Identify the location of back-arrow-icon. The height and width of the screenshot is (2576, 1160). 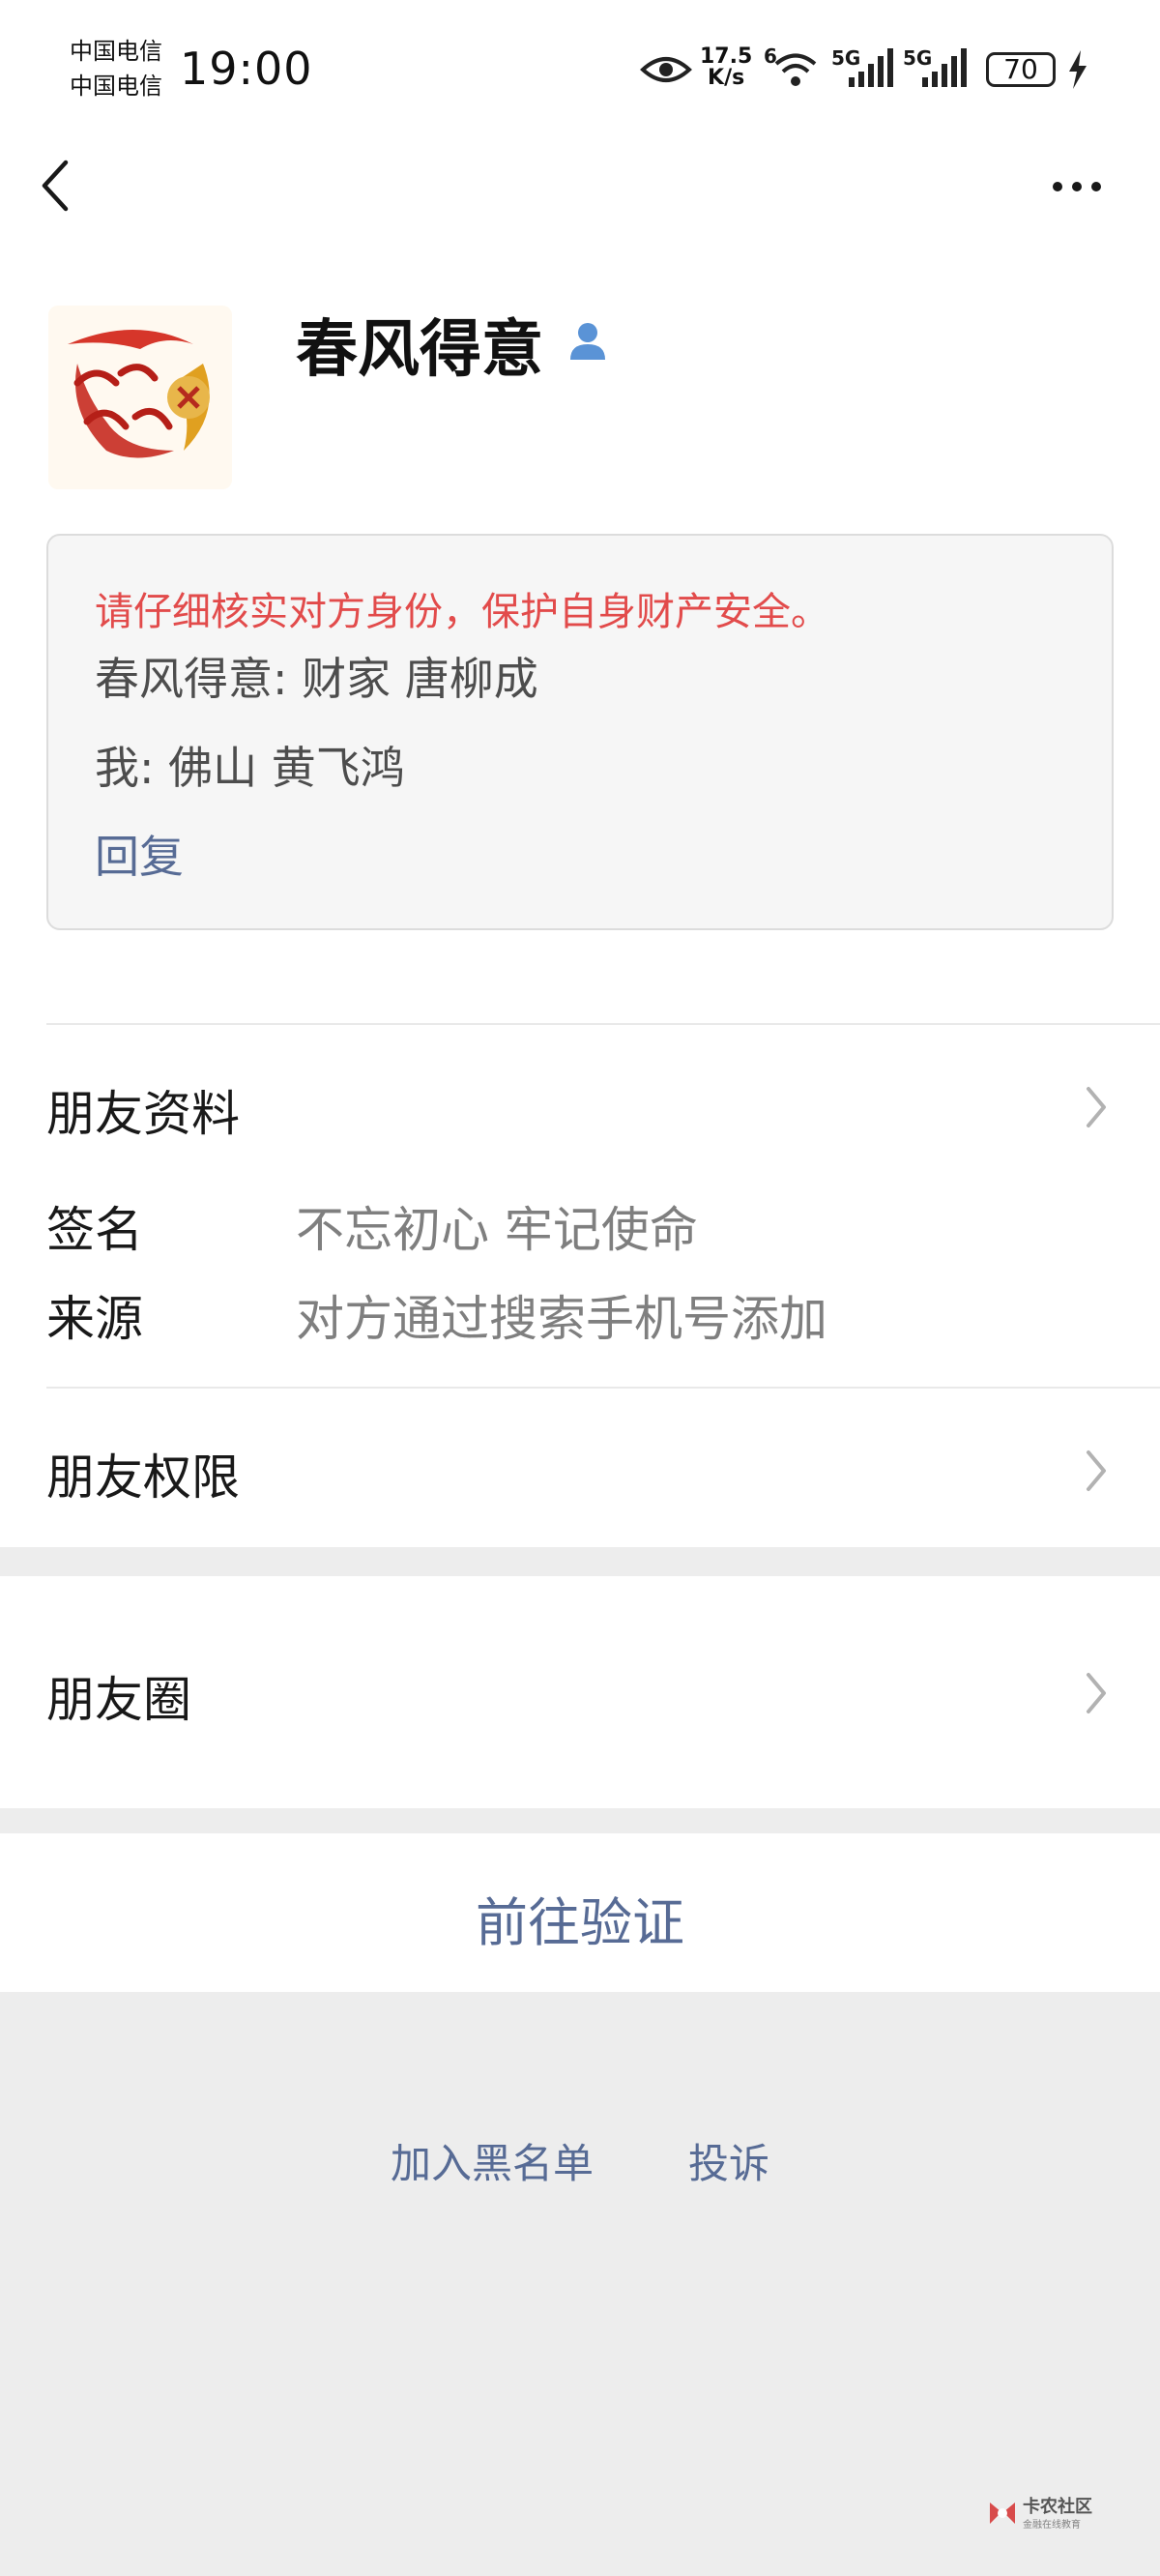
(56, 186).